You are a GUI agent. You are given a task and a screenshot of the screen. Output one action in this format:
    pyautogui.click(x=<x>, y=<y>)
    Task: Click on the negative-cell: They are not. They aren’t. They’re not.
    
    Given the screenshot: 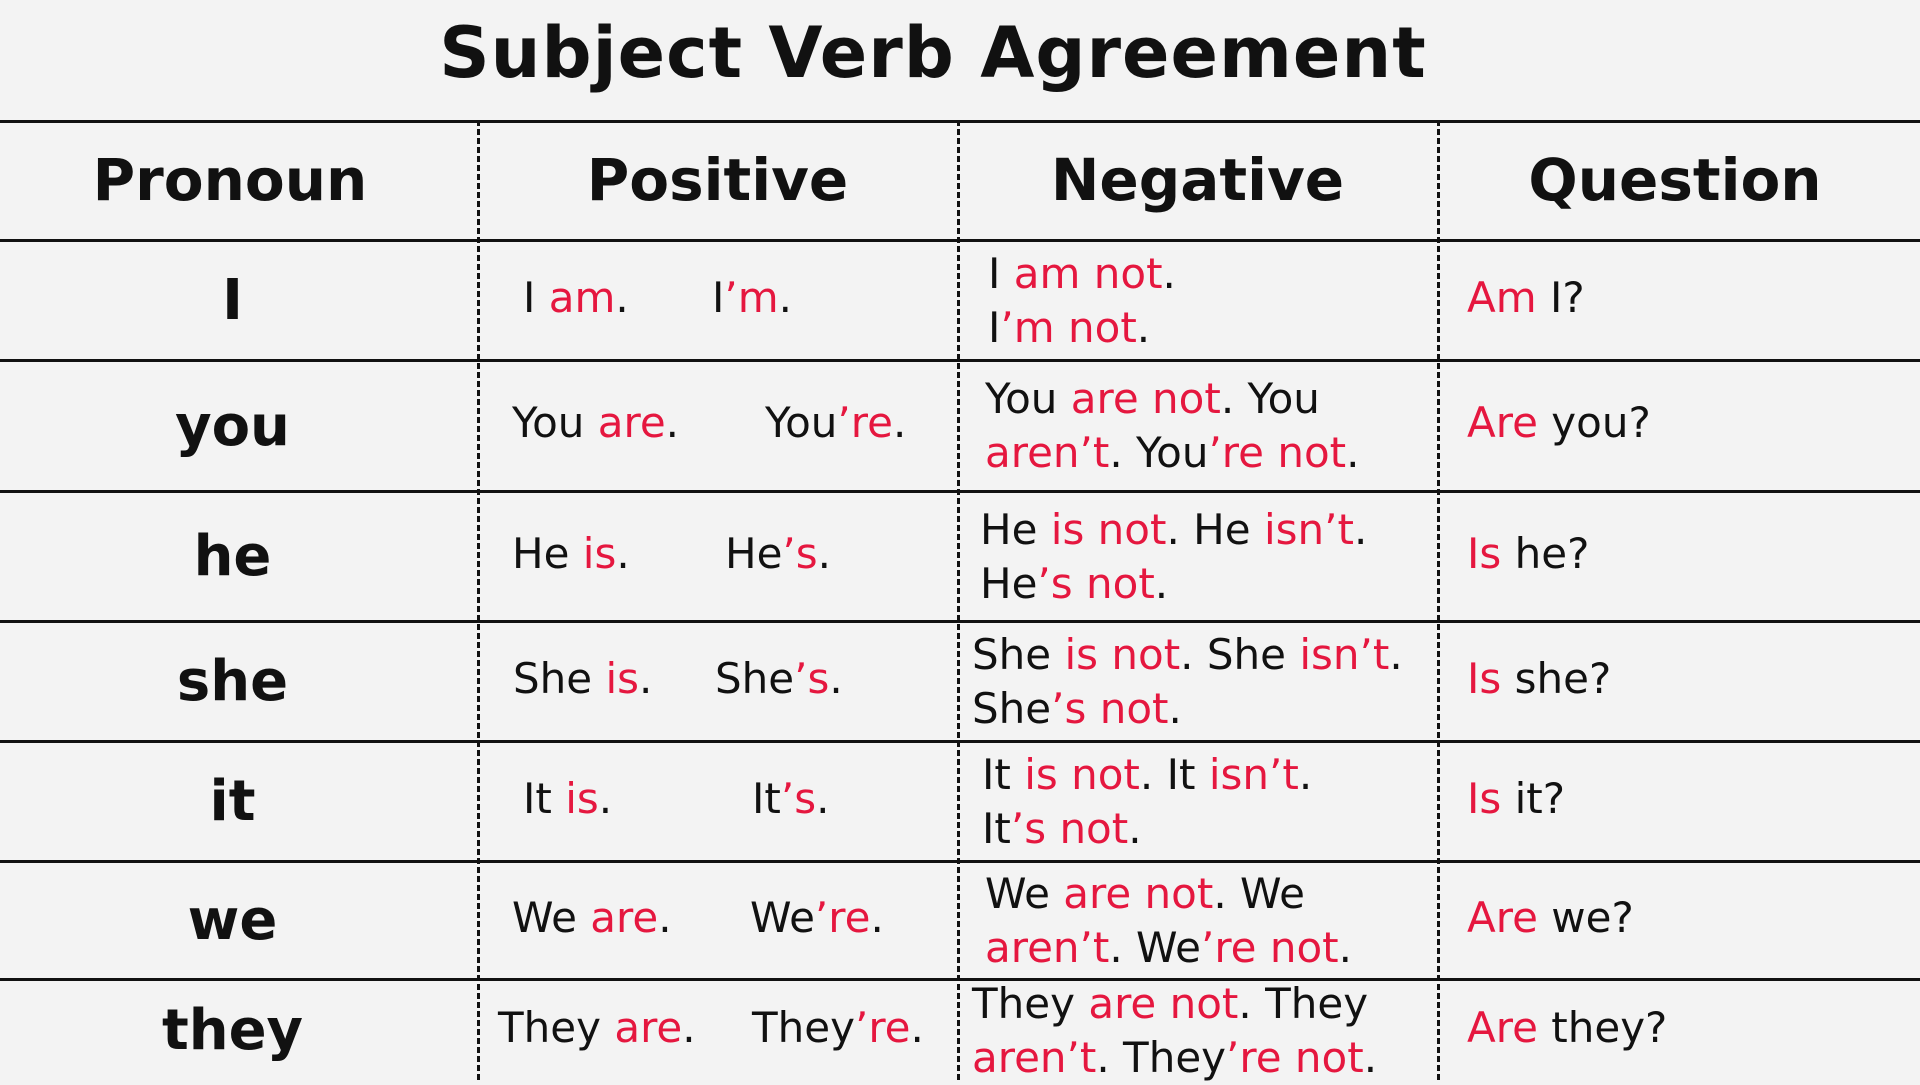 What is the action you would take?
    pyautogui.click(x=1174, y=1031)
    